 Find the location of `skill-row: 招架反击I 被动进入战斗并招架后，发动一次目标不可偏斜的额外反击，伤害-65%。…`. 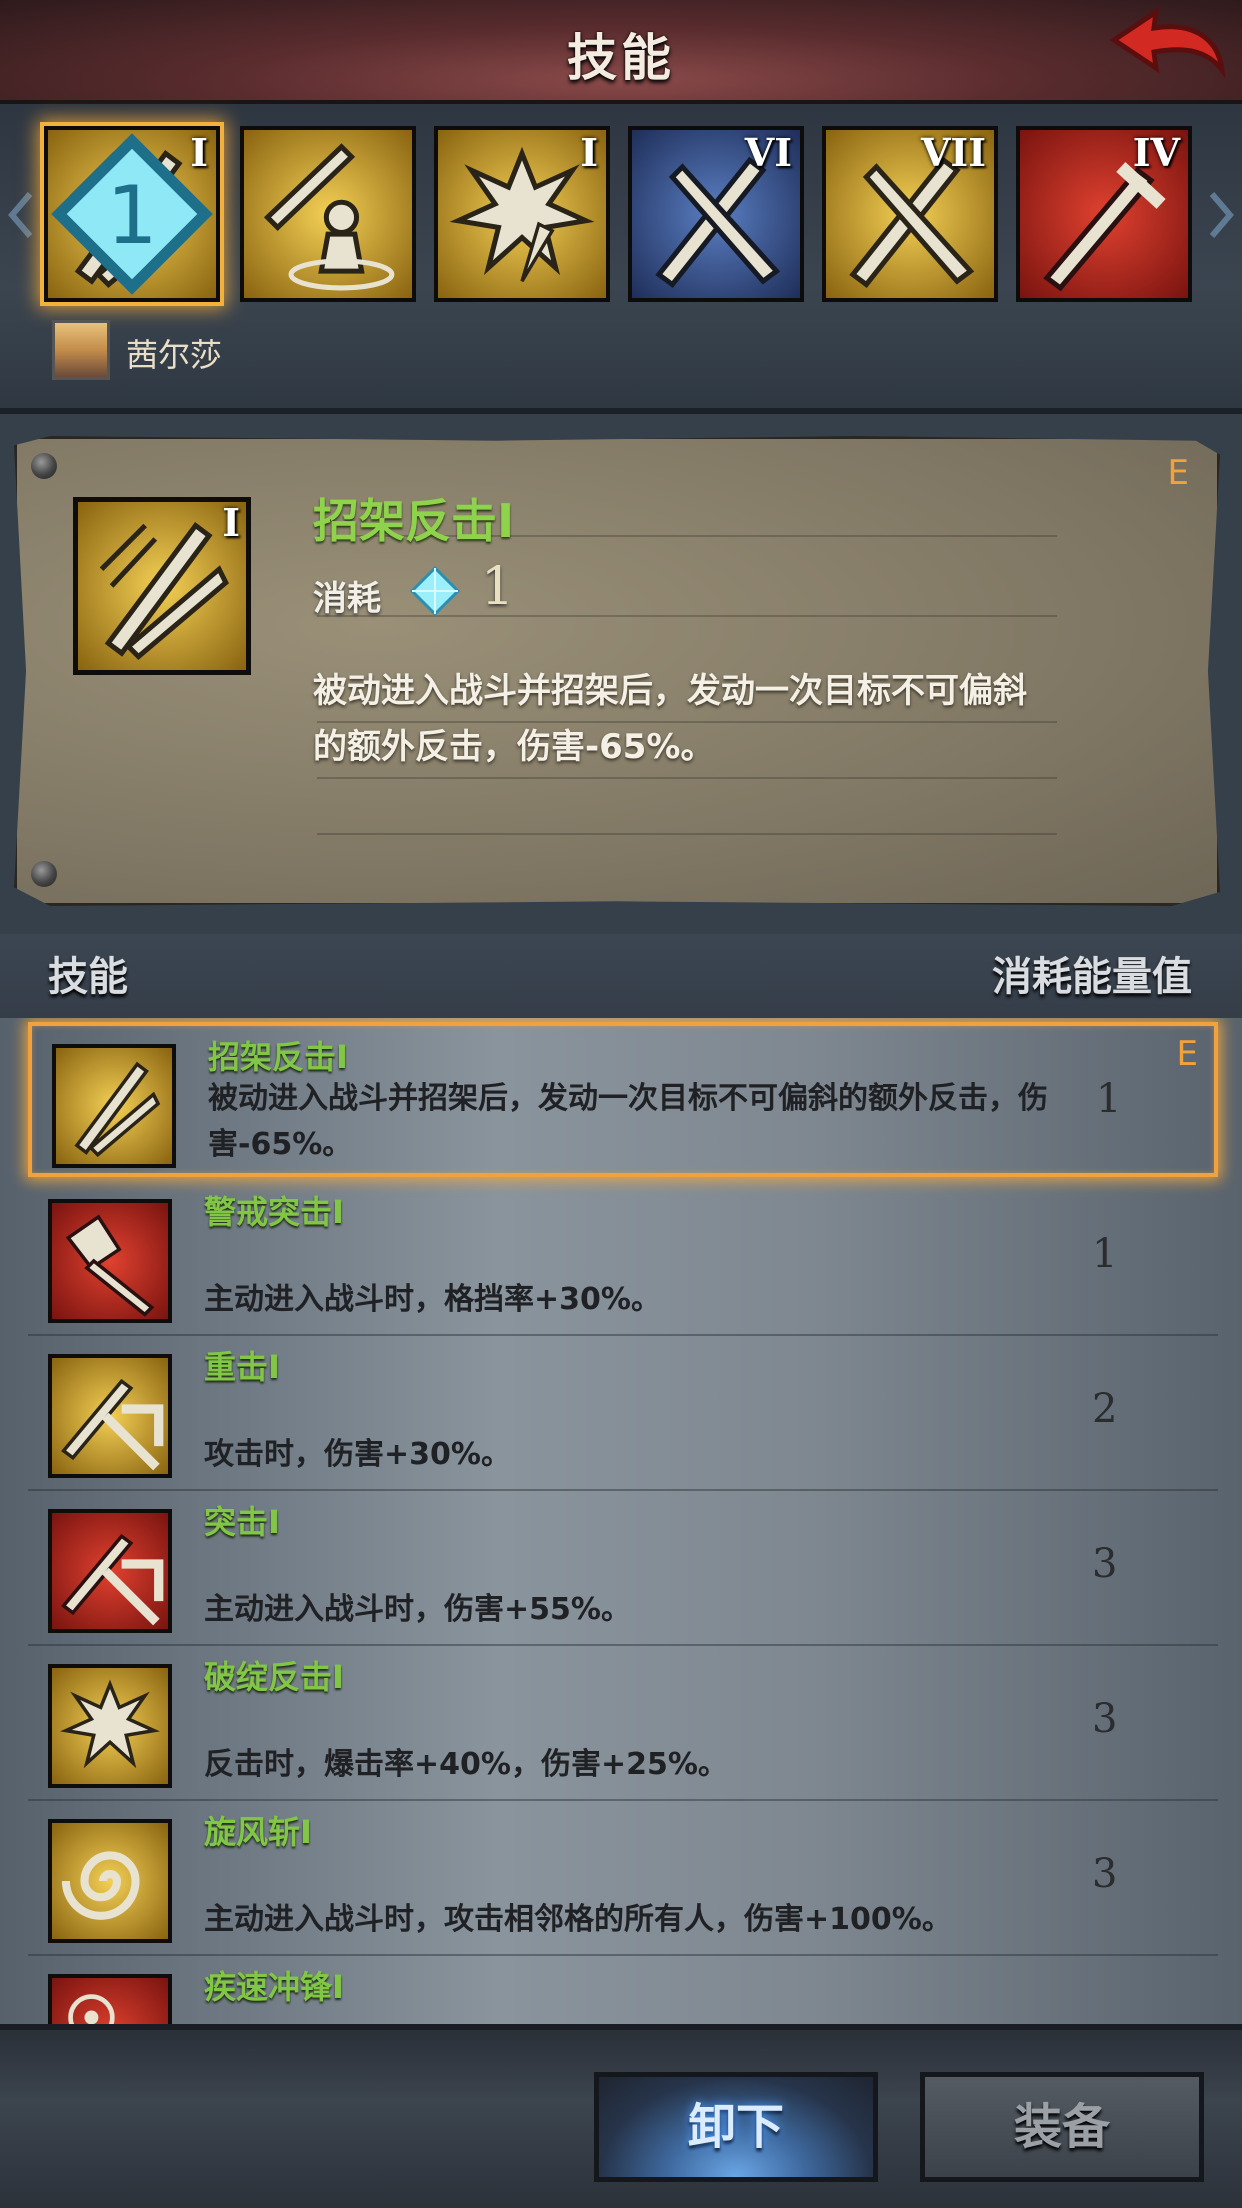

skill-row: 招架反击I 被动进入战斗并招架后，发动一次目标不可偏斜的额外反击，伤害-65%。… is located at coordinates (623, 1099).